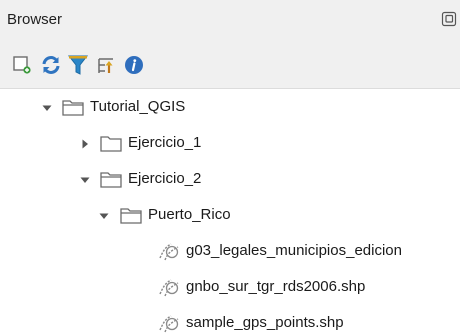  I want to click on tree-item-label: gnbo_sur_tgr_rds2006.shp, so click(276, 286).